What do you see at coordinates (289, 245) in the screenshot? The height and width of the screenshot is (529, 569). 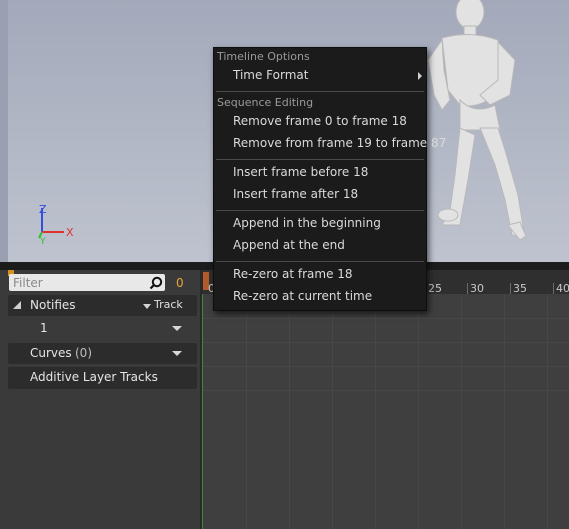 I see `menu-item-label: Append at the end` at bounding box center [289, 245].